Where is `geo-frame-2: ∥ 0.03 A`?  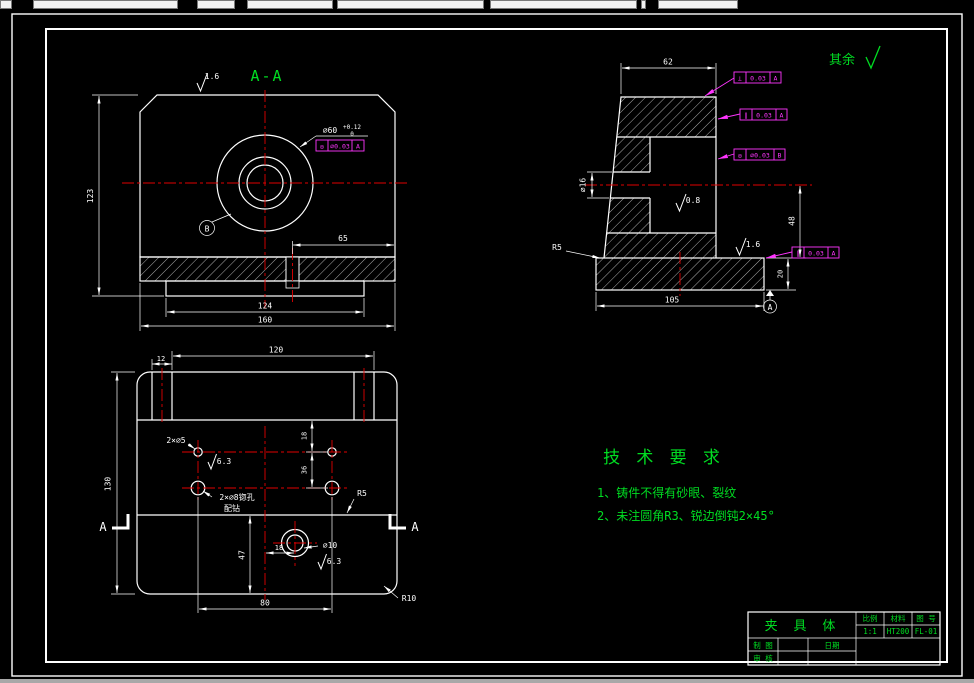
geo-frame-2: ∥ 0.03 A is located at coordinates (752, 114).